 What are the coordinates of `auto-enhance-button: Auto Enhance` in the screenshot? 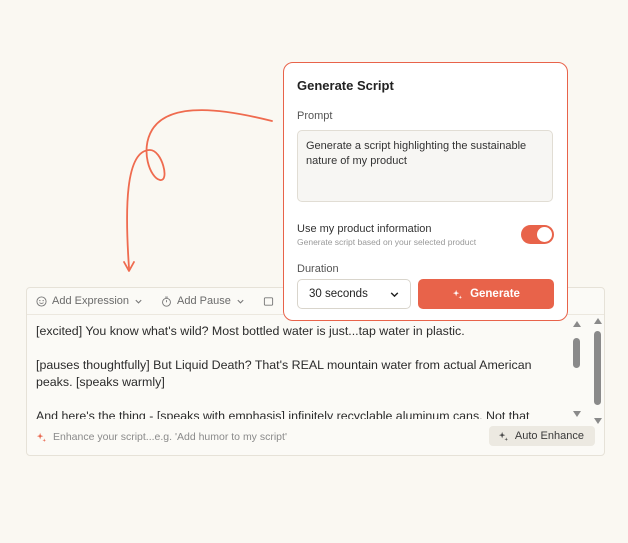 It's located at (541, 436).